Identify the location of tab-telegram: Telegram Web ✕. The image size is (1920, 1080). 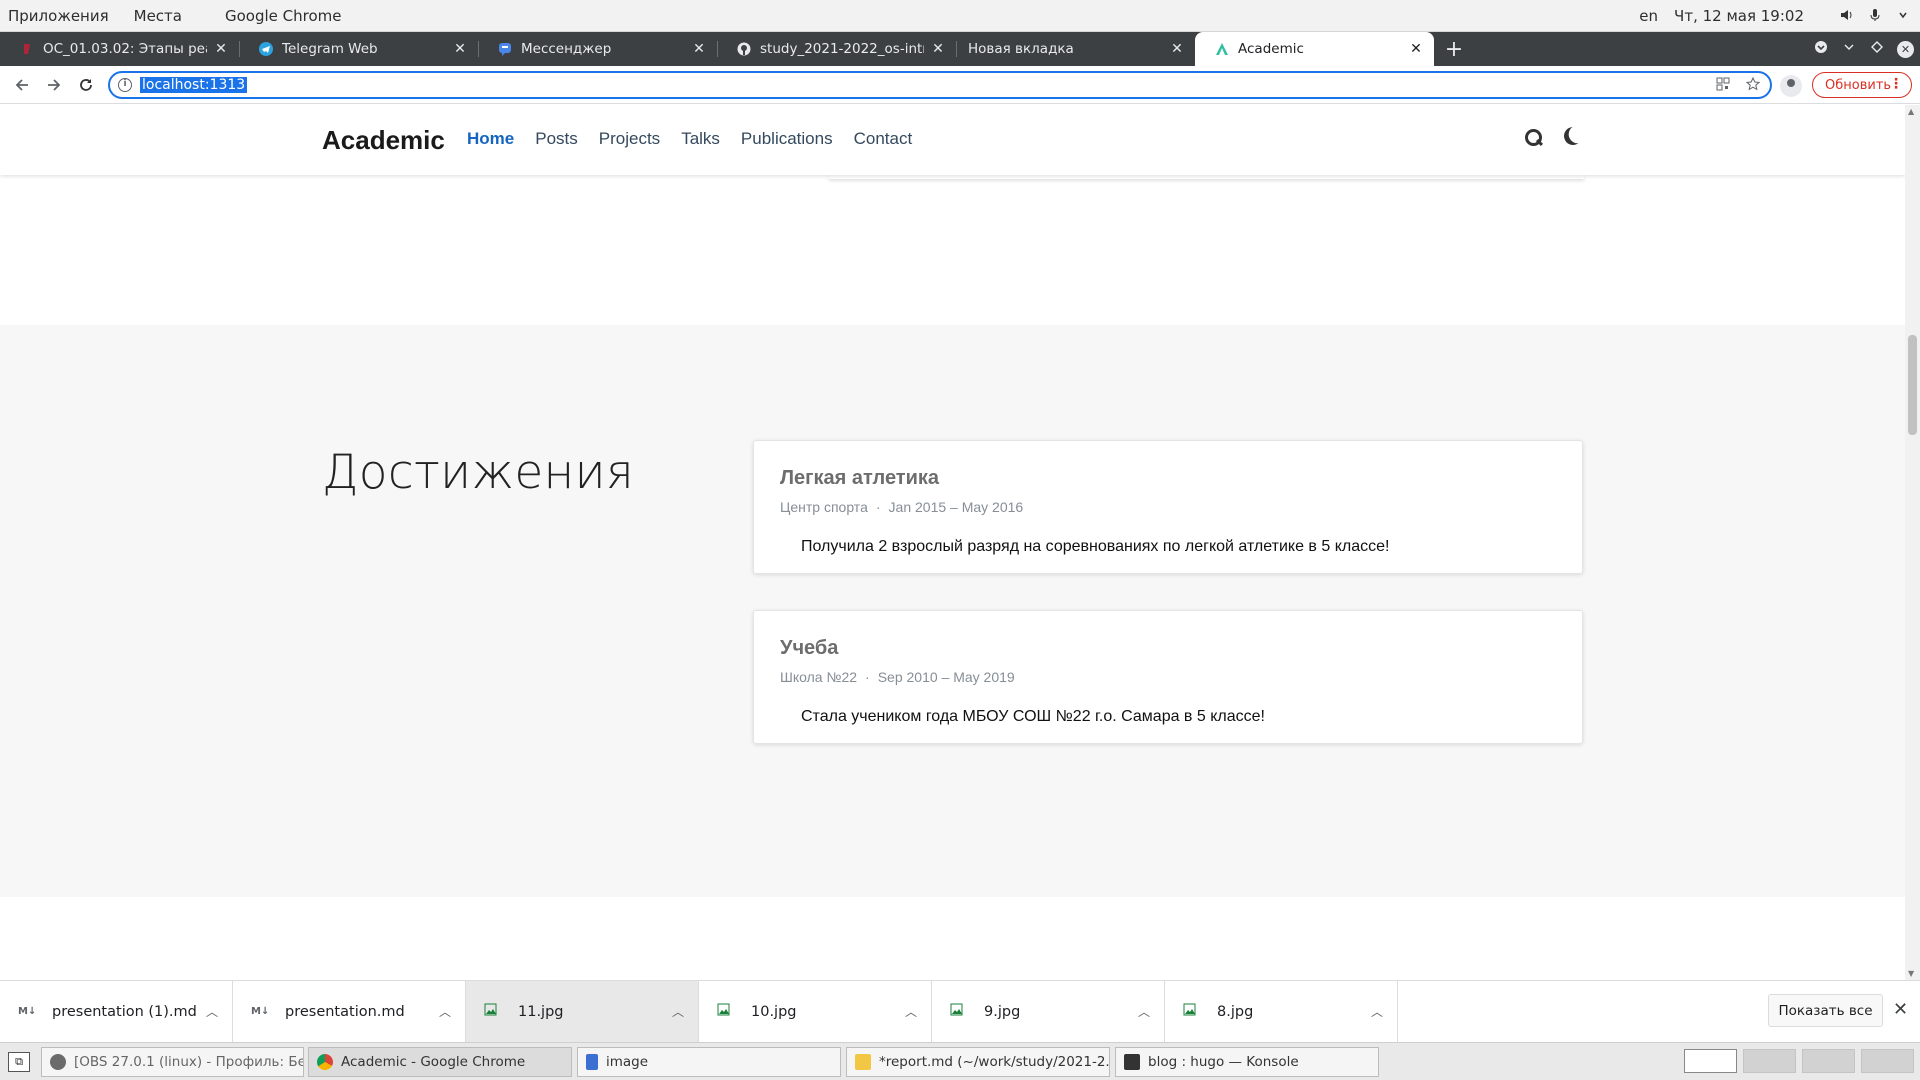
(358, 49).